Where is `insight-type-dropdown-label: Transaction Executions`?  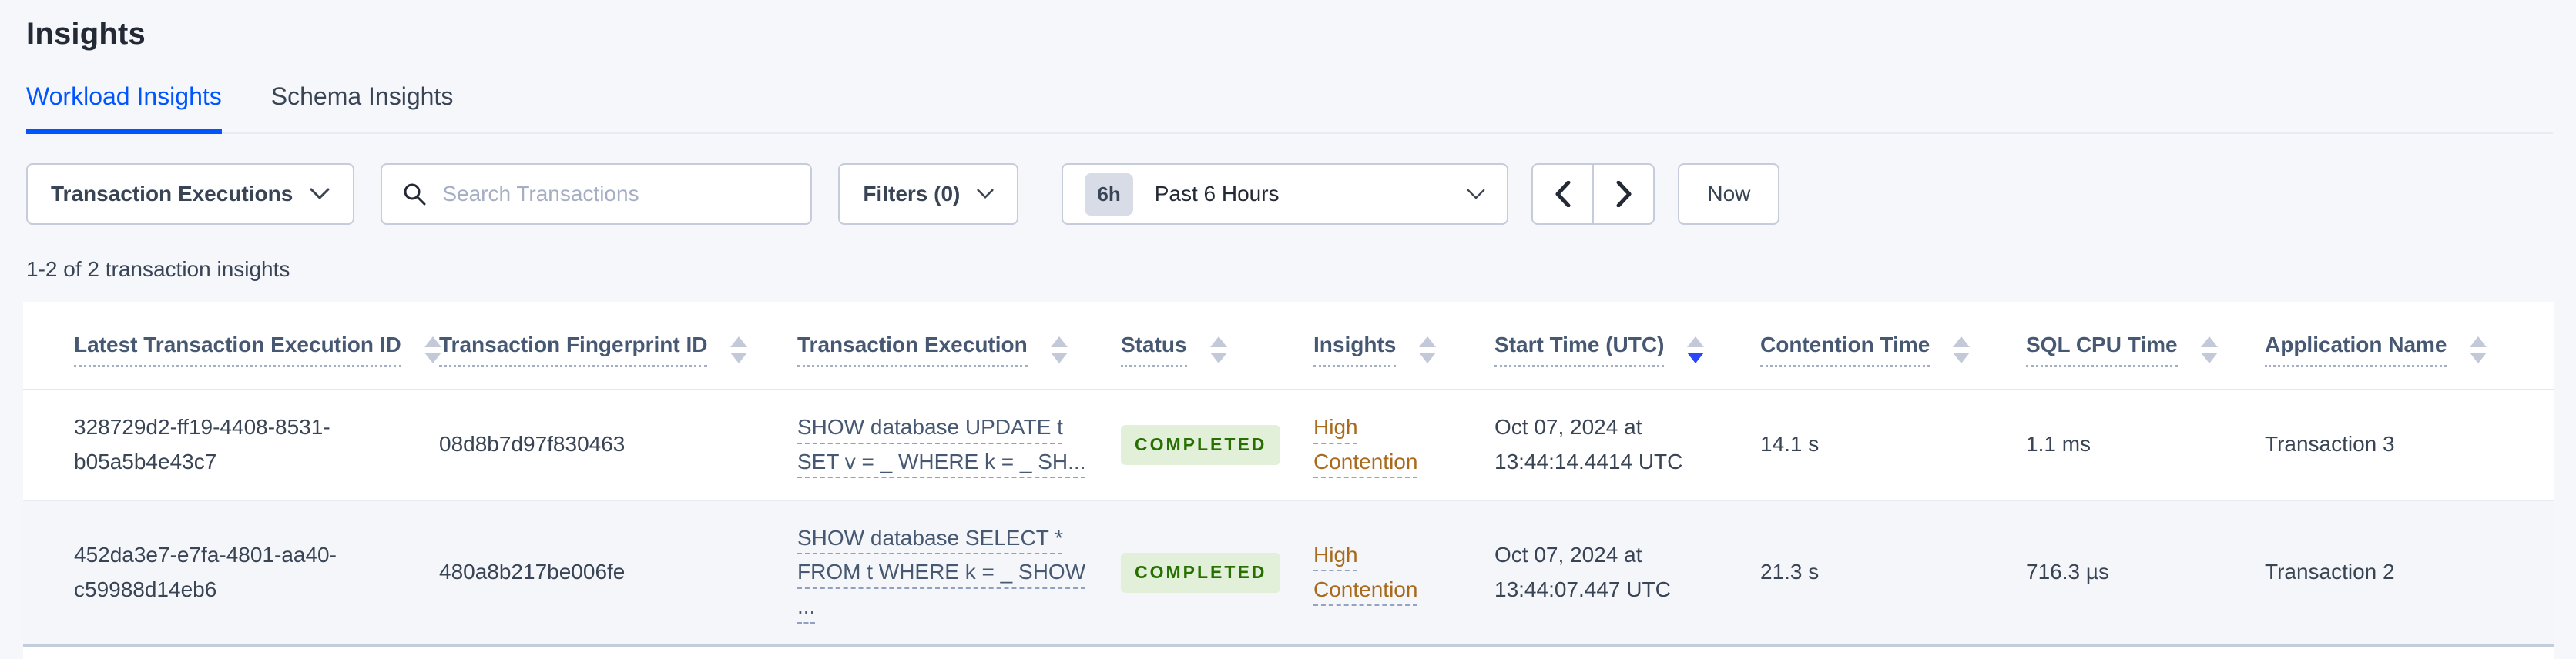
insight-type-dropdown-label: Transaction Executions is located at coordinates (172, 194).